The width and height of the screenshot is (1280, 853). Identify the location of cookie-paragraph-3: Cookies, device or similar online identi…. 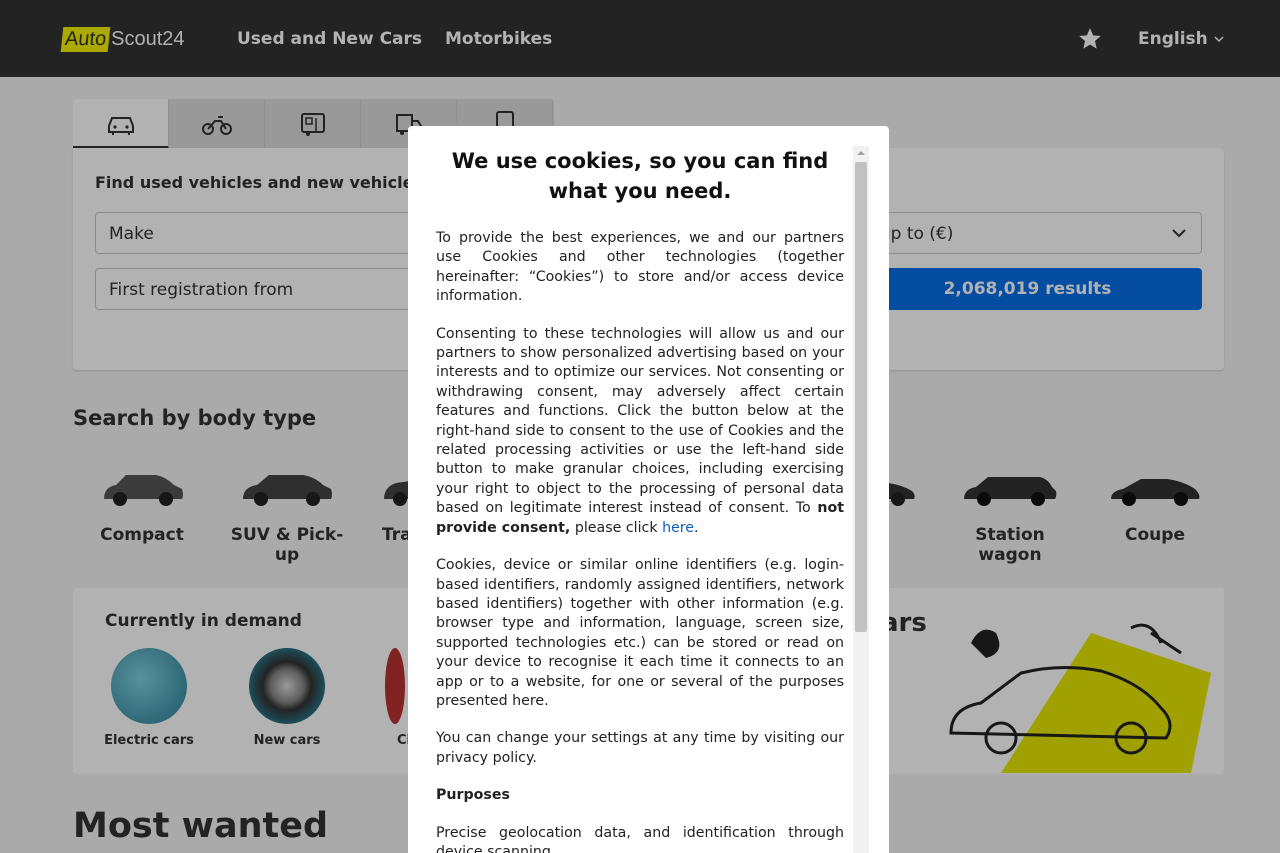
(640, 633).